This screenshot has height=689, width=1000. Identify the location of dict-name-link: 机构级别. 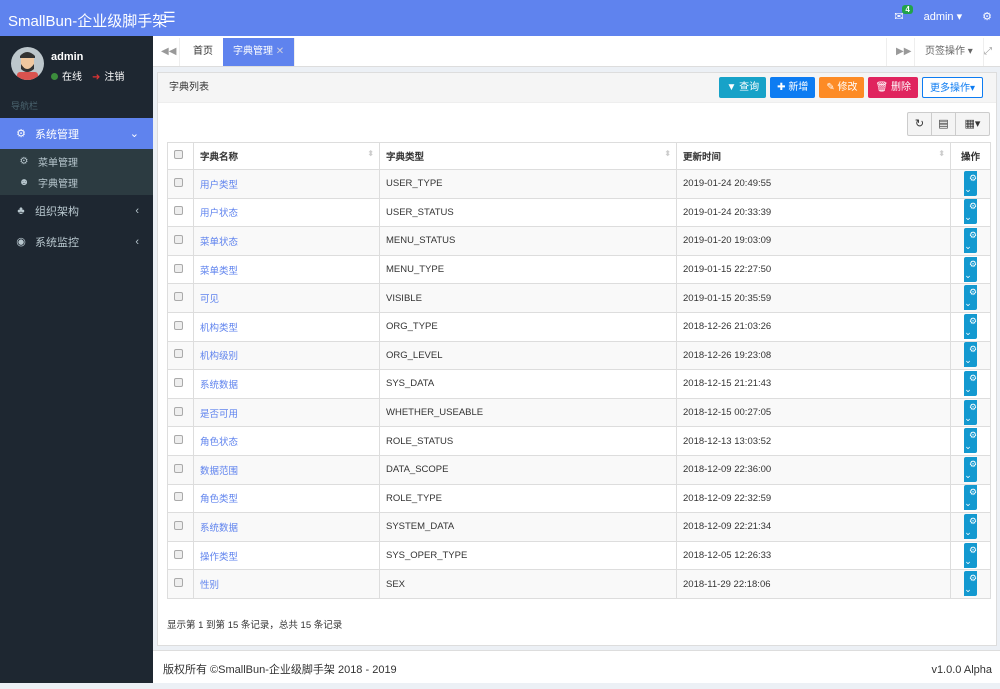
(219, 356).